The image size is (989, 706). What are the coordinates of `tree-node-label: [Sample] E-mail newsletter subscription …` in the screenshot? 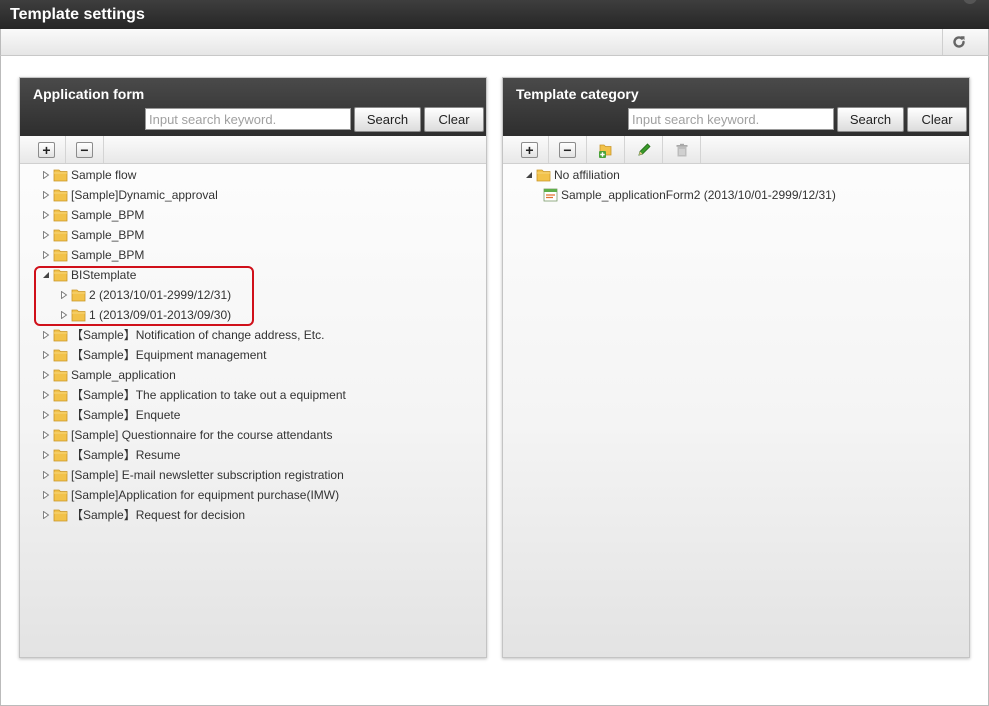 It's located at (207, 475).